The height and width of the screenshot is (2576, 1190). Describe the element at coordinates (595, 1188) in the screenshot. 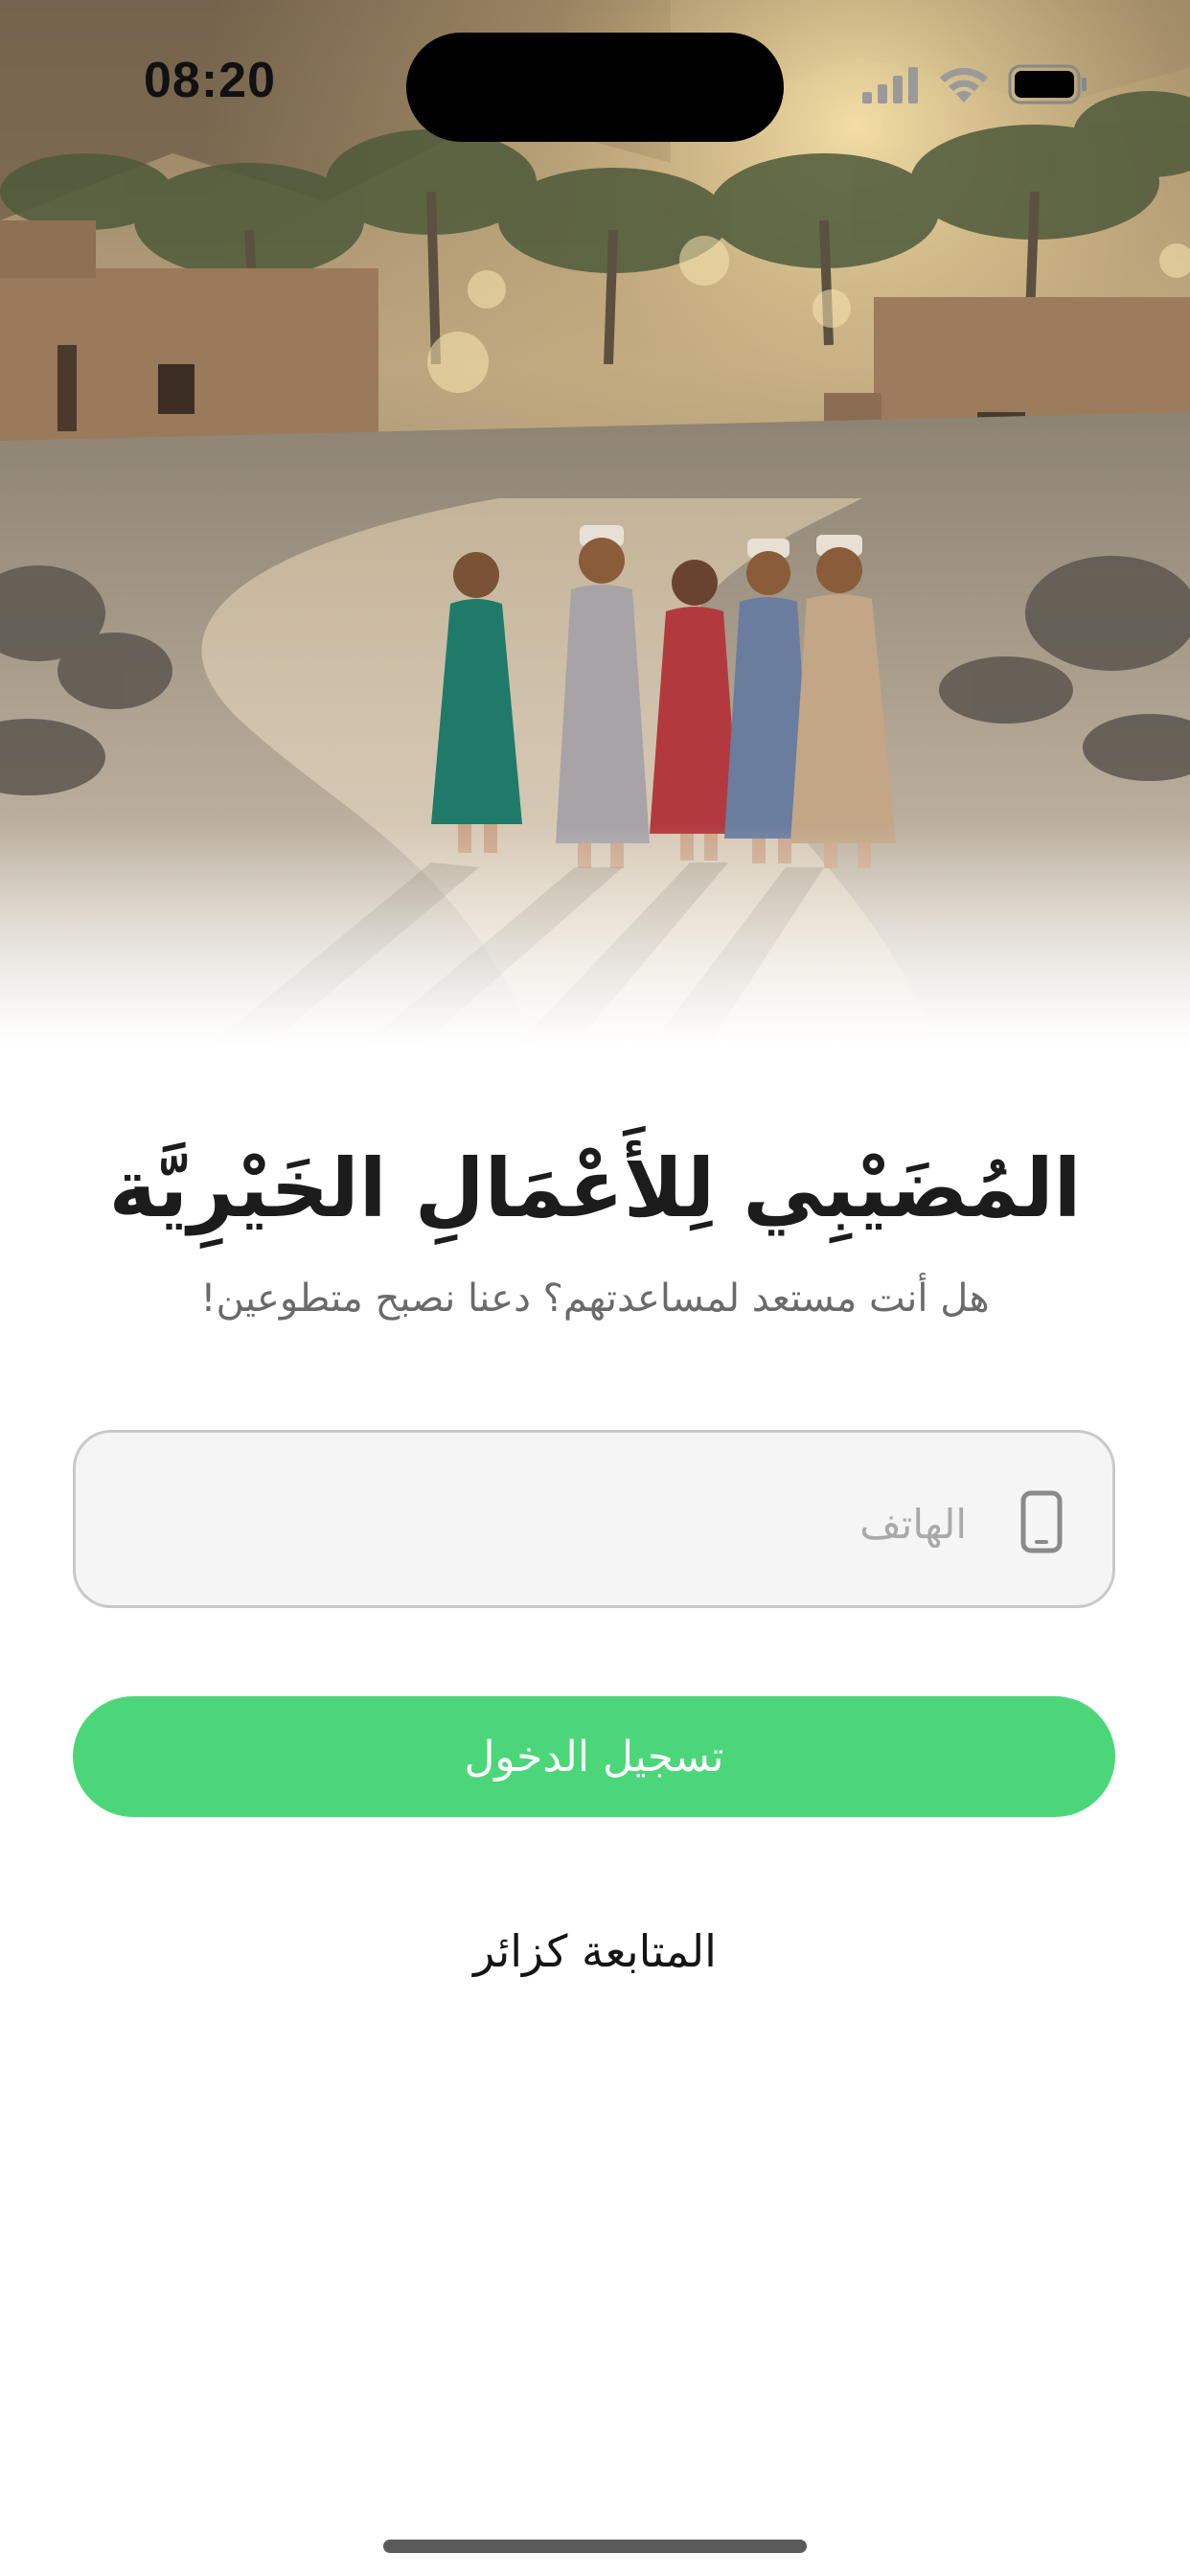

I see `app-title: المُضَيْبِي لِلأَعْمَالِ الخَيْرِيَّة` at that location.